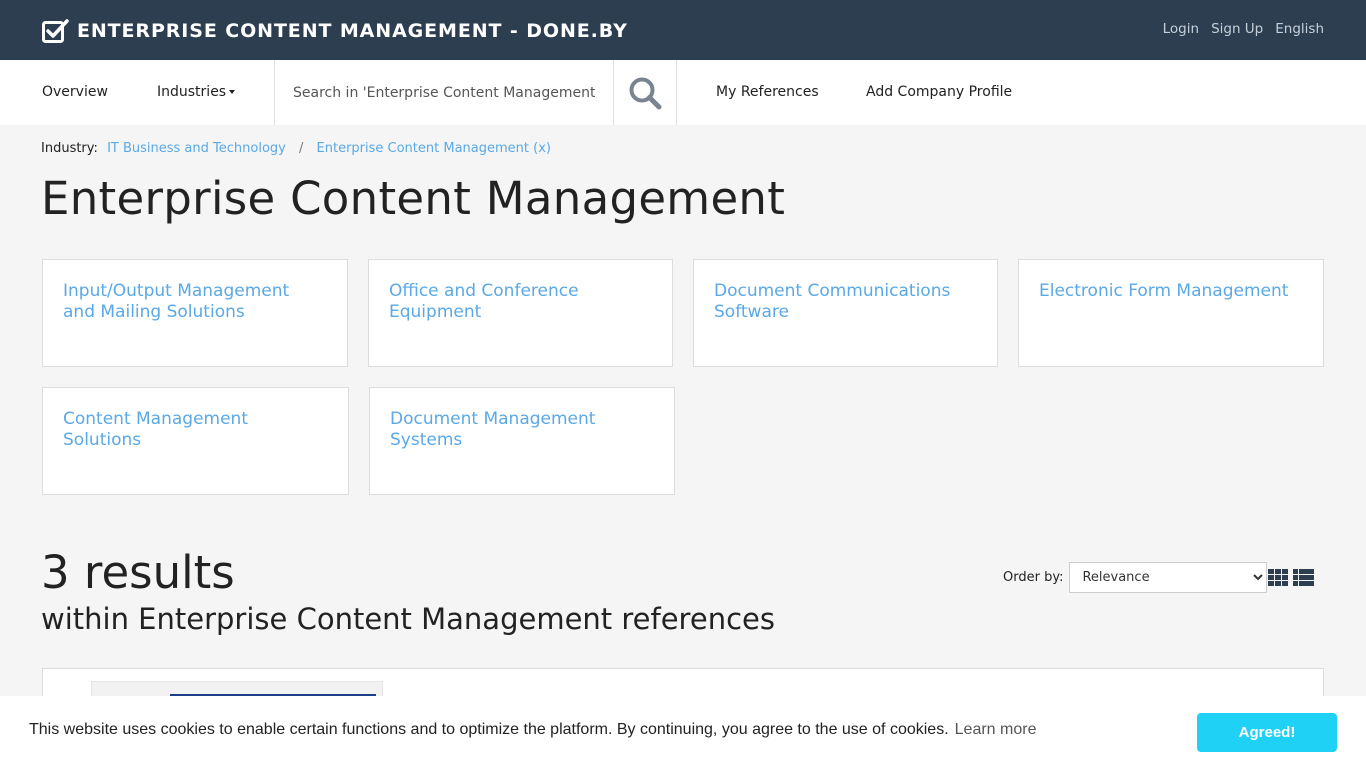  What do you see at coordinates (192, 92) in the screenshot?
I see `nav-industries-label: Industries` at bounding box center [192, 92].